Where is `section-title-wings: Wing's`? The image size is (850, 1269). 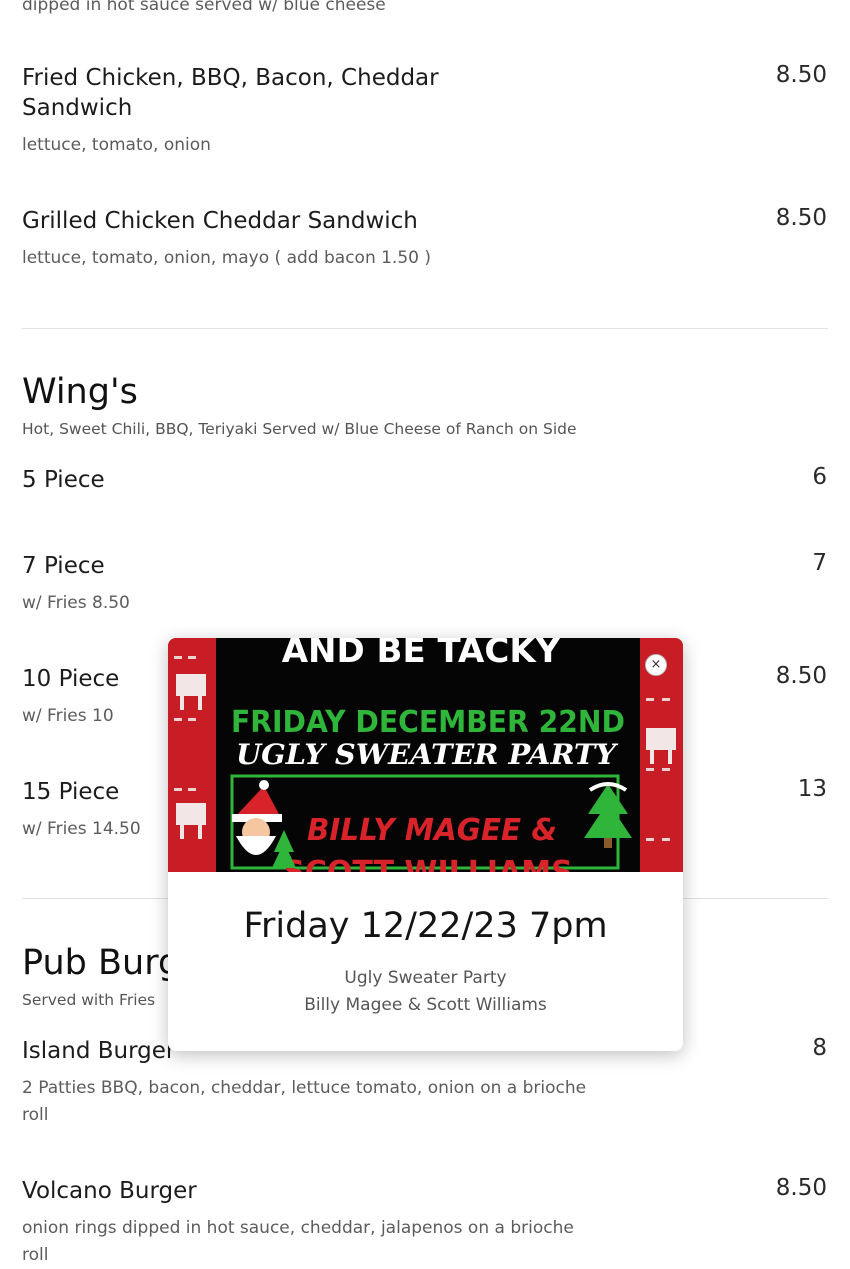 section-title-wings: Wing's is located at coordinates (80, 392).